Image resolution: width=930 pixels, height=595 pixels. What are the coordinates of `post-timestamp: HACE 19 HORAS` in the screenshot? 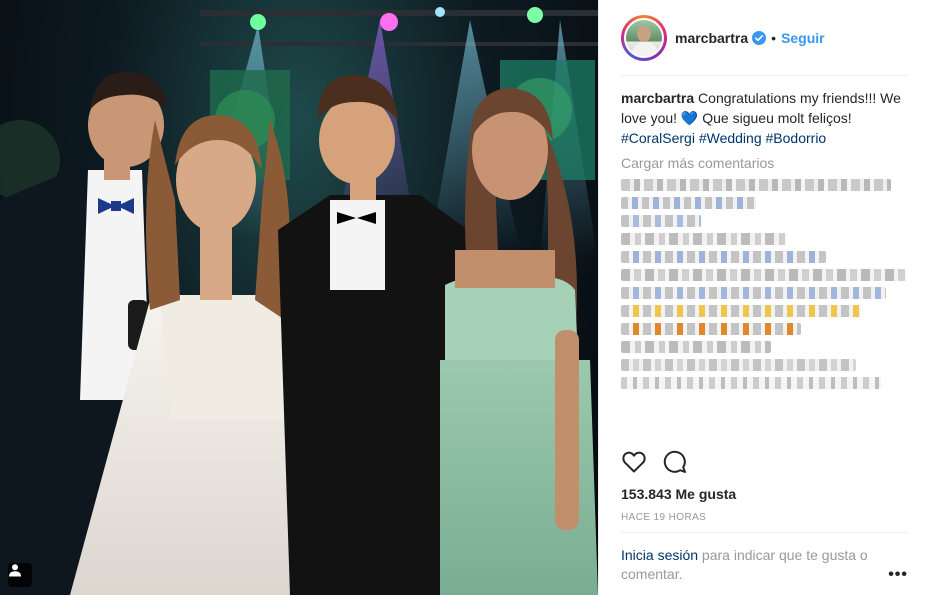 It's located at (663, 517).